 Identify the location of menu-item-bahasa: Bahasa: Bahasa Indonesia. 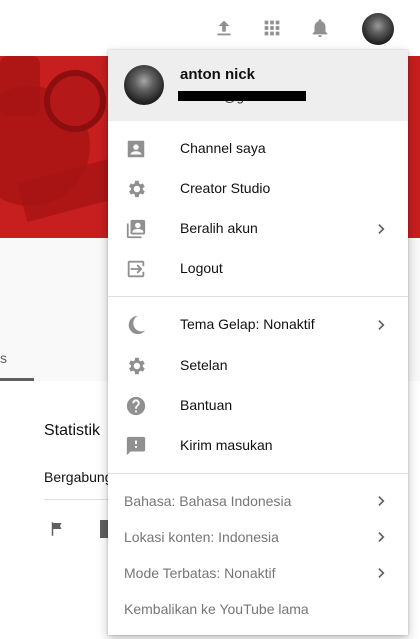
(258, 501).